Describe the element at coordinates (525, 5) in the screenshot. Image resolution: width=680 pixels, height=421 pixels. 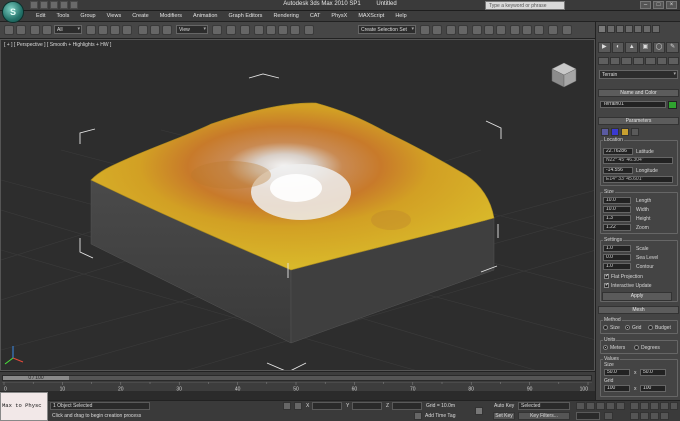
I see `search-input: Type a keyword or phrase` at that location.